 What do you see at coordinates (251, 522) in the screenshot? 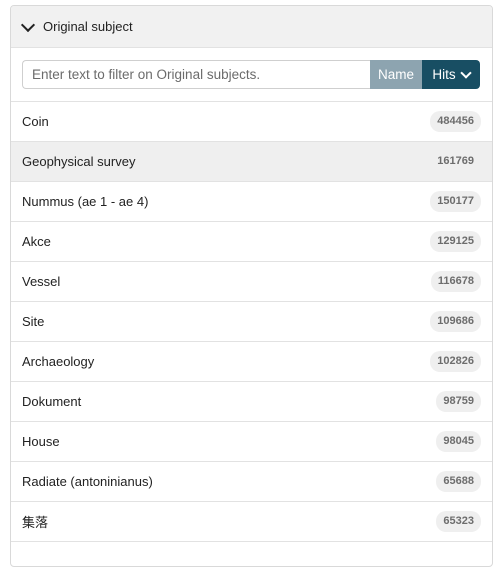
I see `list-item: 集落 65323` at bounding box center [251, 522].